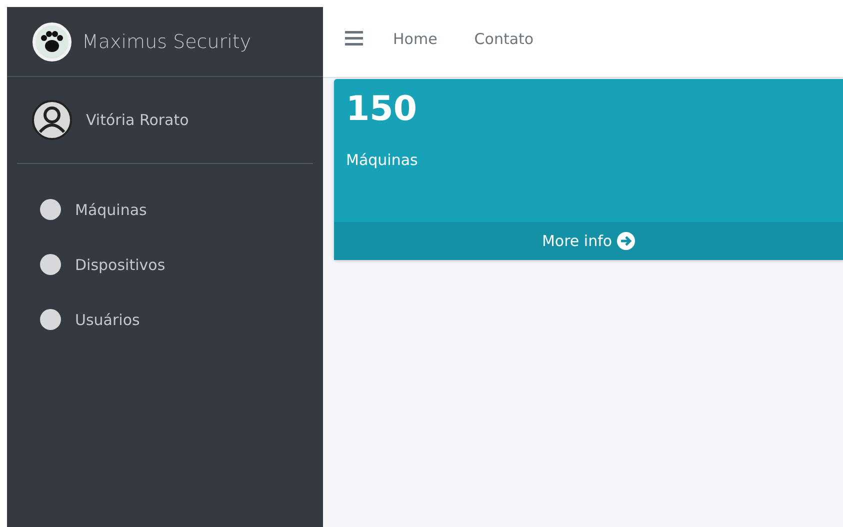 This screenshot has height=527, width=843. What do you see at coordinates (52, 120) in the screenshot?
I see `user-avatar-icon` at bounding box center [52, 120].